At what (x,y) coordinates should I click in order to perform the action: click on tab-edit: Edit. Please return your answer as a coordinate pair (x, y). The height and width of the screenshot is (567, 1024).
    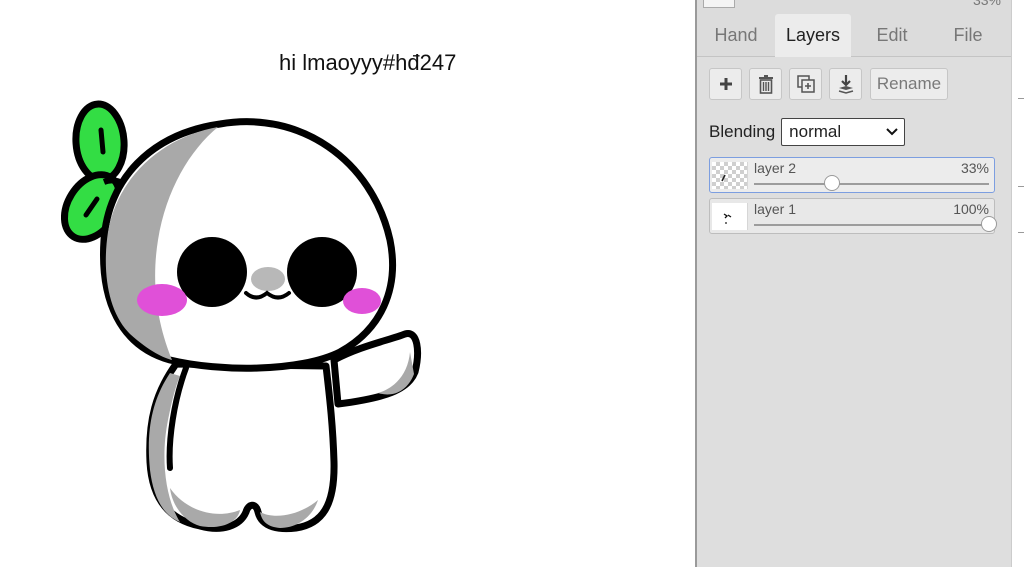
    Looking at the image, I should click on (892, 35).